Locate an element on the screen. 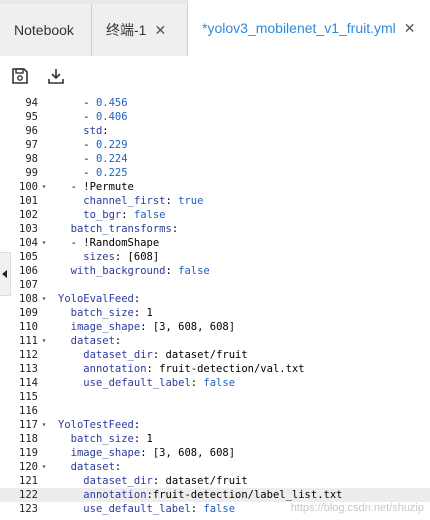 This screenshot has height=520, width=430. line-number: 119 is located at coordinates (28, 453).